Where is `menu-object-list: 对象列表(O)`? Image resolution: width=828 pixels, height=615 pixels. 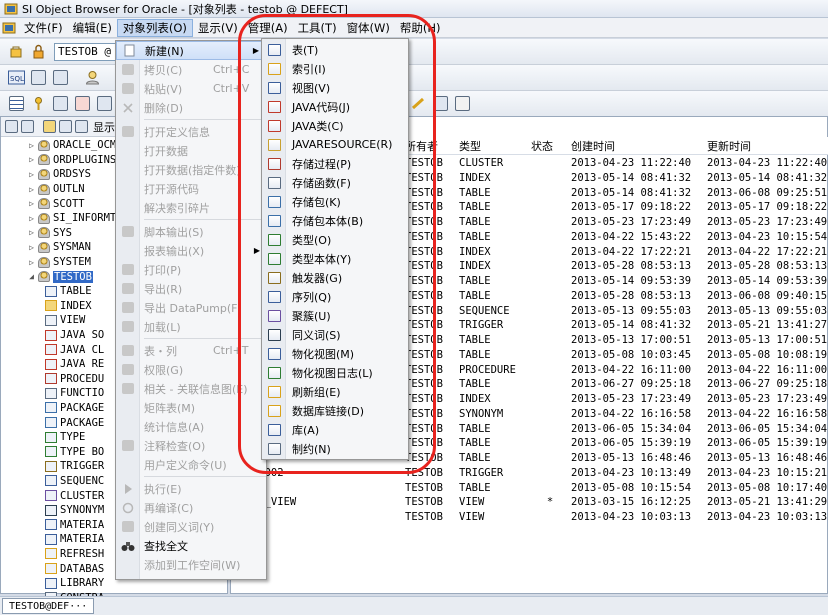
menu-object-list: 对象列表(O) is located at coordinates (154, 27).